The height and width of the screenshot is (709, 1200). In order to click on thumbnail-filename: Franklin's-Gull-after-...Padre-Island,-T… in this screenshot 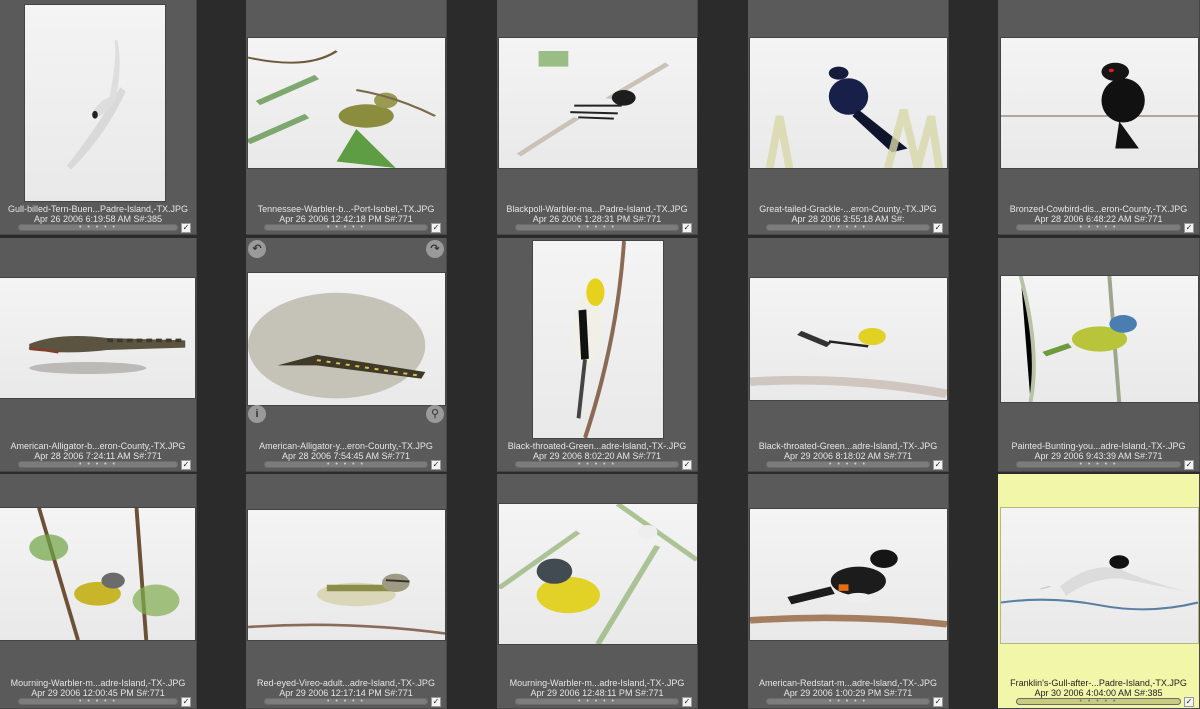, I will do `click(1098, 683)`.